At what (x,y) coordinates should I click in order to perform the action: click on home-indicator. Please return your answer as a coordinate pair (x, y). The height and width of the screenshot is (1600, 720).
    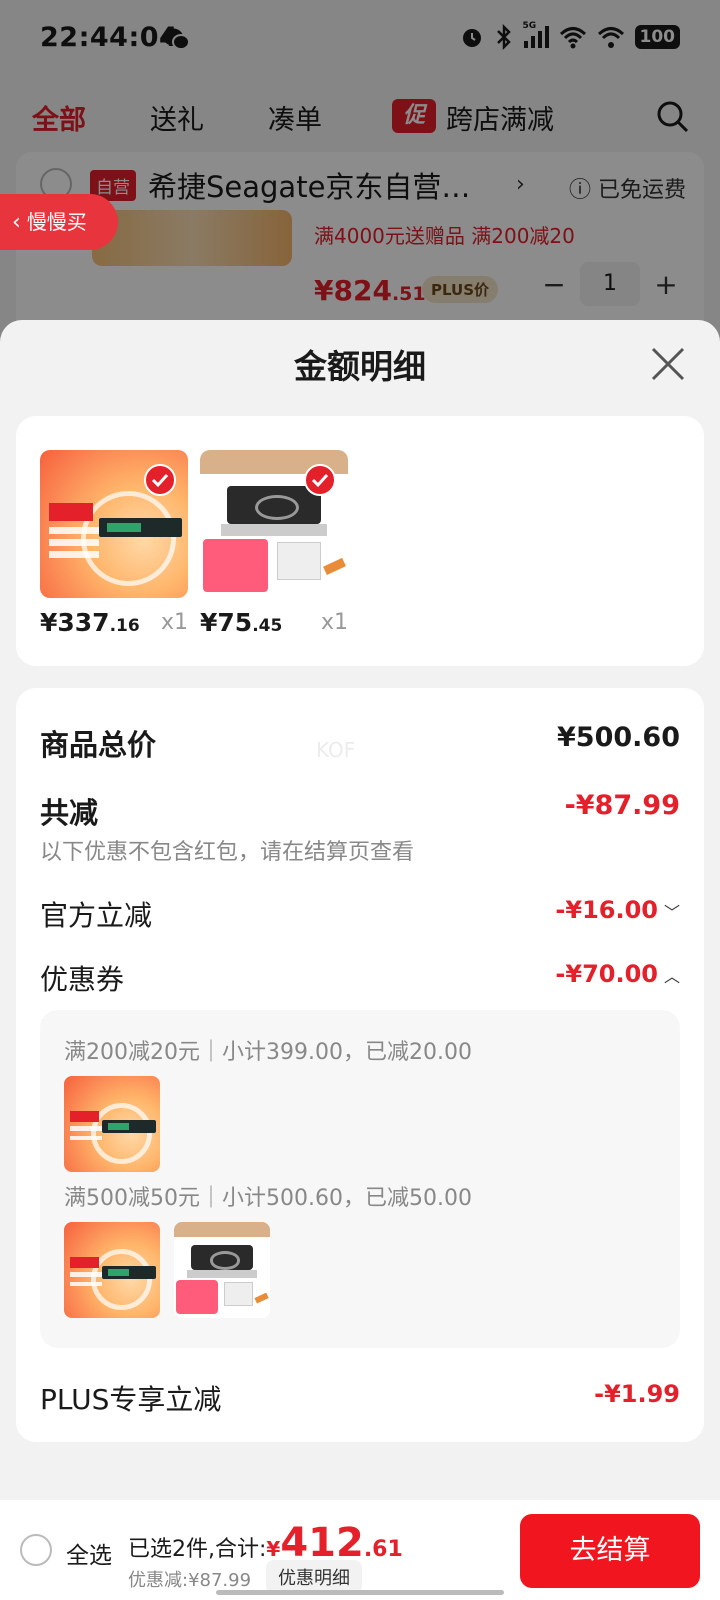
    Looking at the image, I should click on (360, 1592).